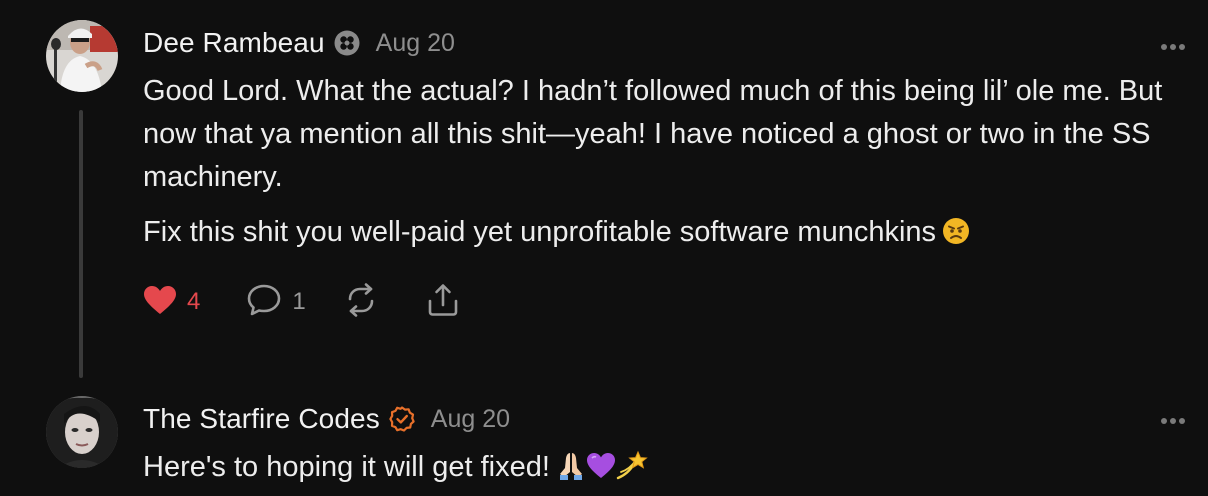  What do you see at coordinates (346, 467) in the screenshot?
I see `comment-paragraph: Here's to hoping it will get fixed!` at bounding box center [346, 467].